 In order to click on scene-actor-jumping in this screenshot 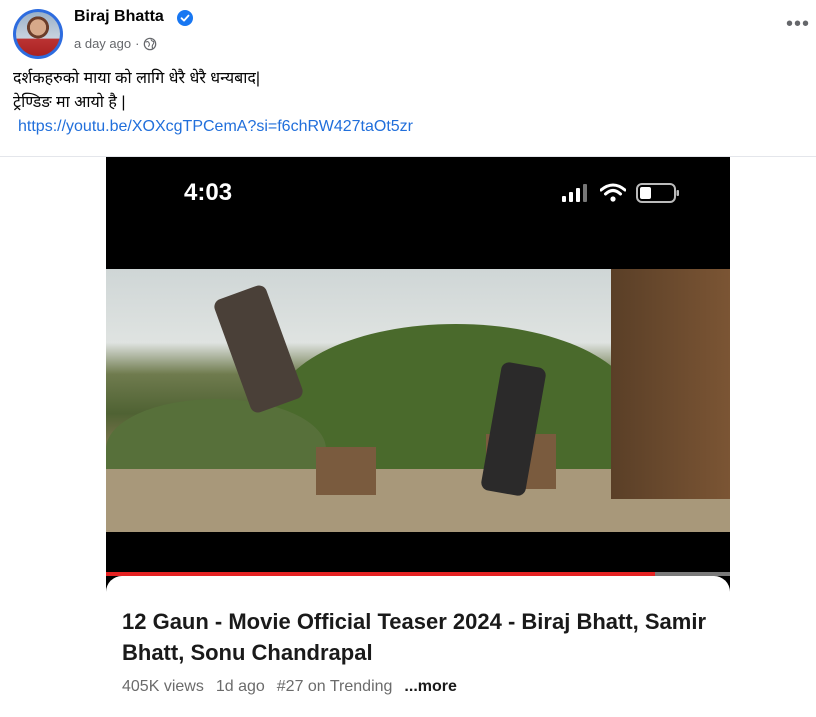, I will do `click(258, 349)`.